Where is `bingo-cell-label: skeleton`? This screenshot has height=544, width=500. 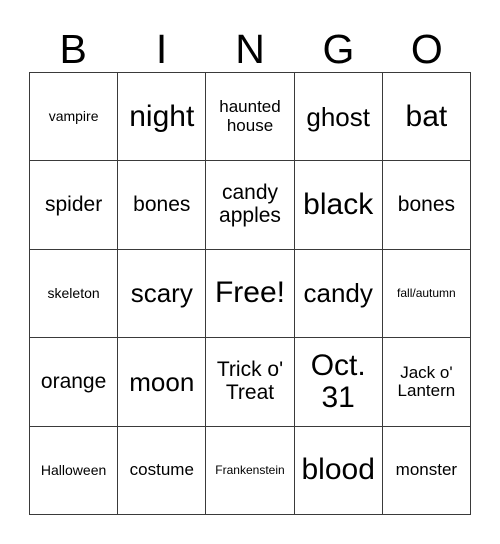
bingo-cell-label: skeleton is located at coordinates (73, 292).